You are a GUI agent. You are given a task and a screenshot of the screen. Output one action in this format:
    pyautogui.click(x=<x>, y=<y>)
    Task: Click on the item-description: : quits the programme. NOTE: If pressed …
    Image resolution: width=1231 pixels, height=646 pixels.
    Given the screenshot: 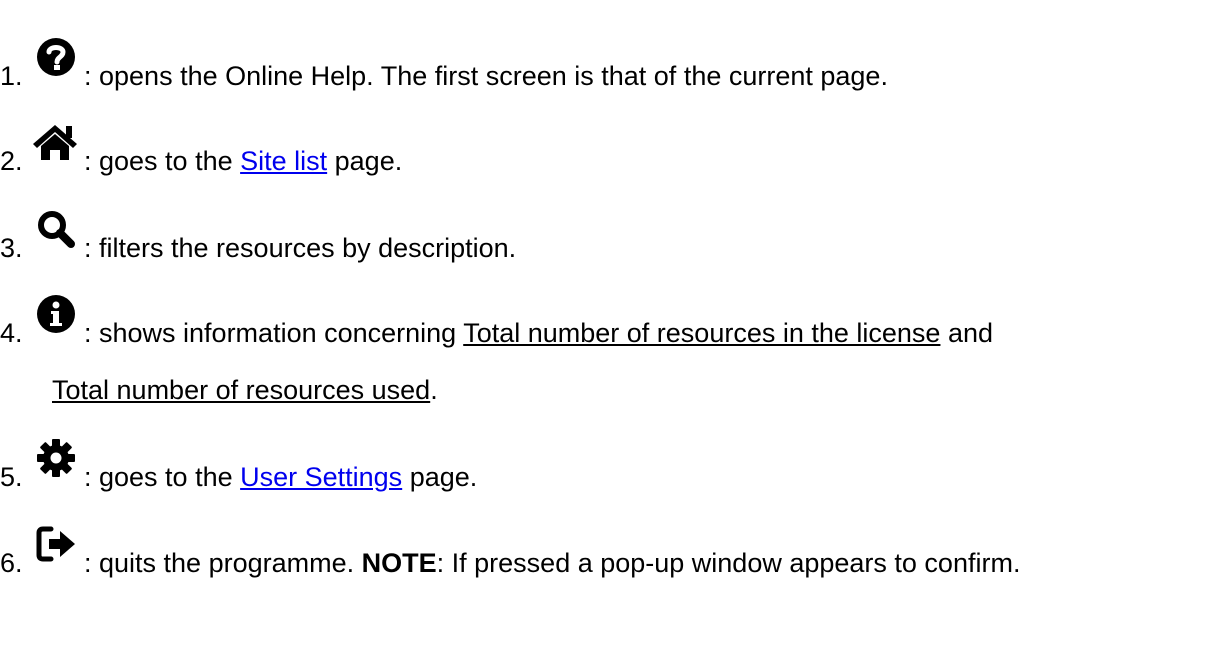 What is the action you would take?
    pyautogui.click(x=552, y=563)
    